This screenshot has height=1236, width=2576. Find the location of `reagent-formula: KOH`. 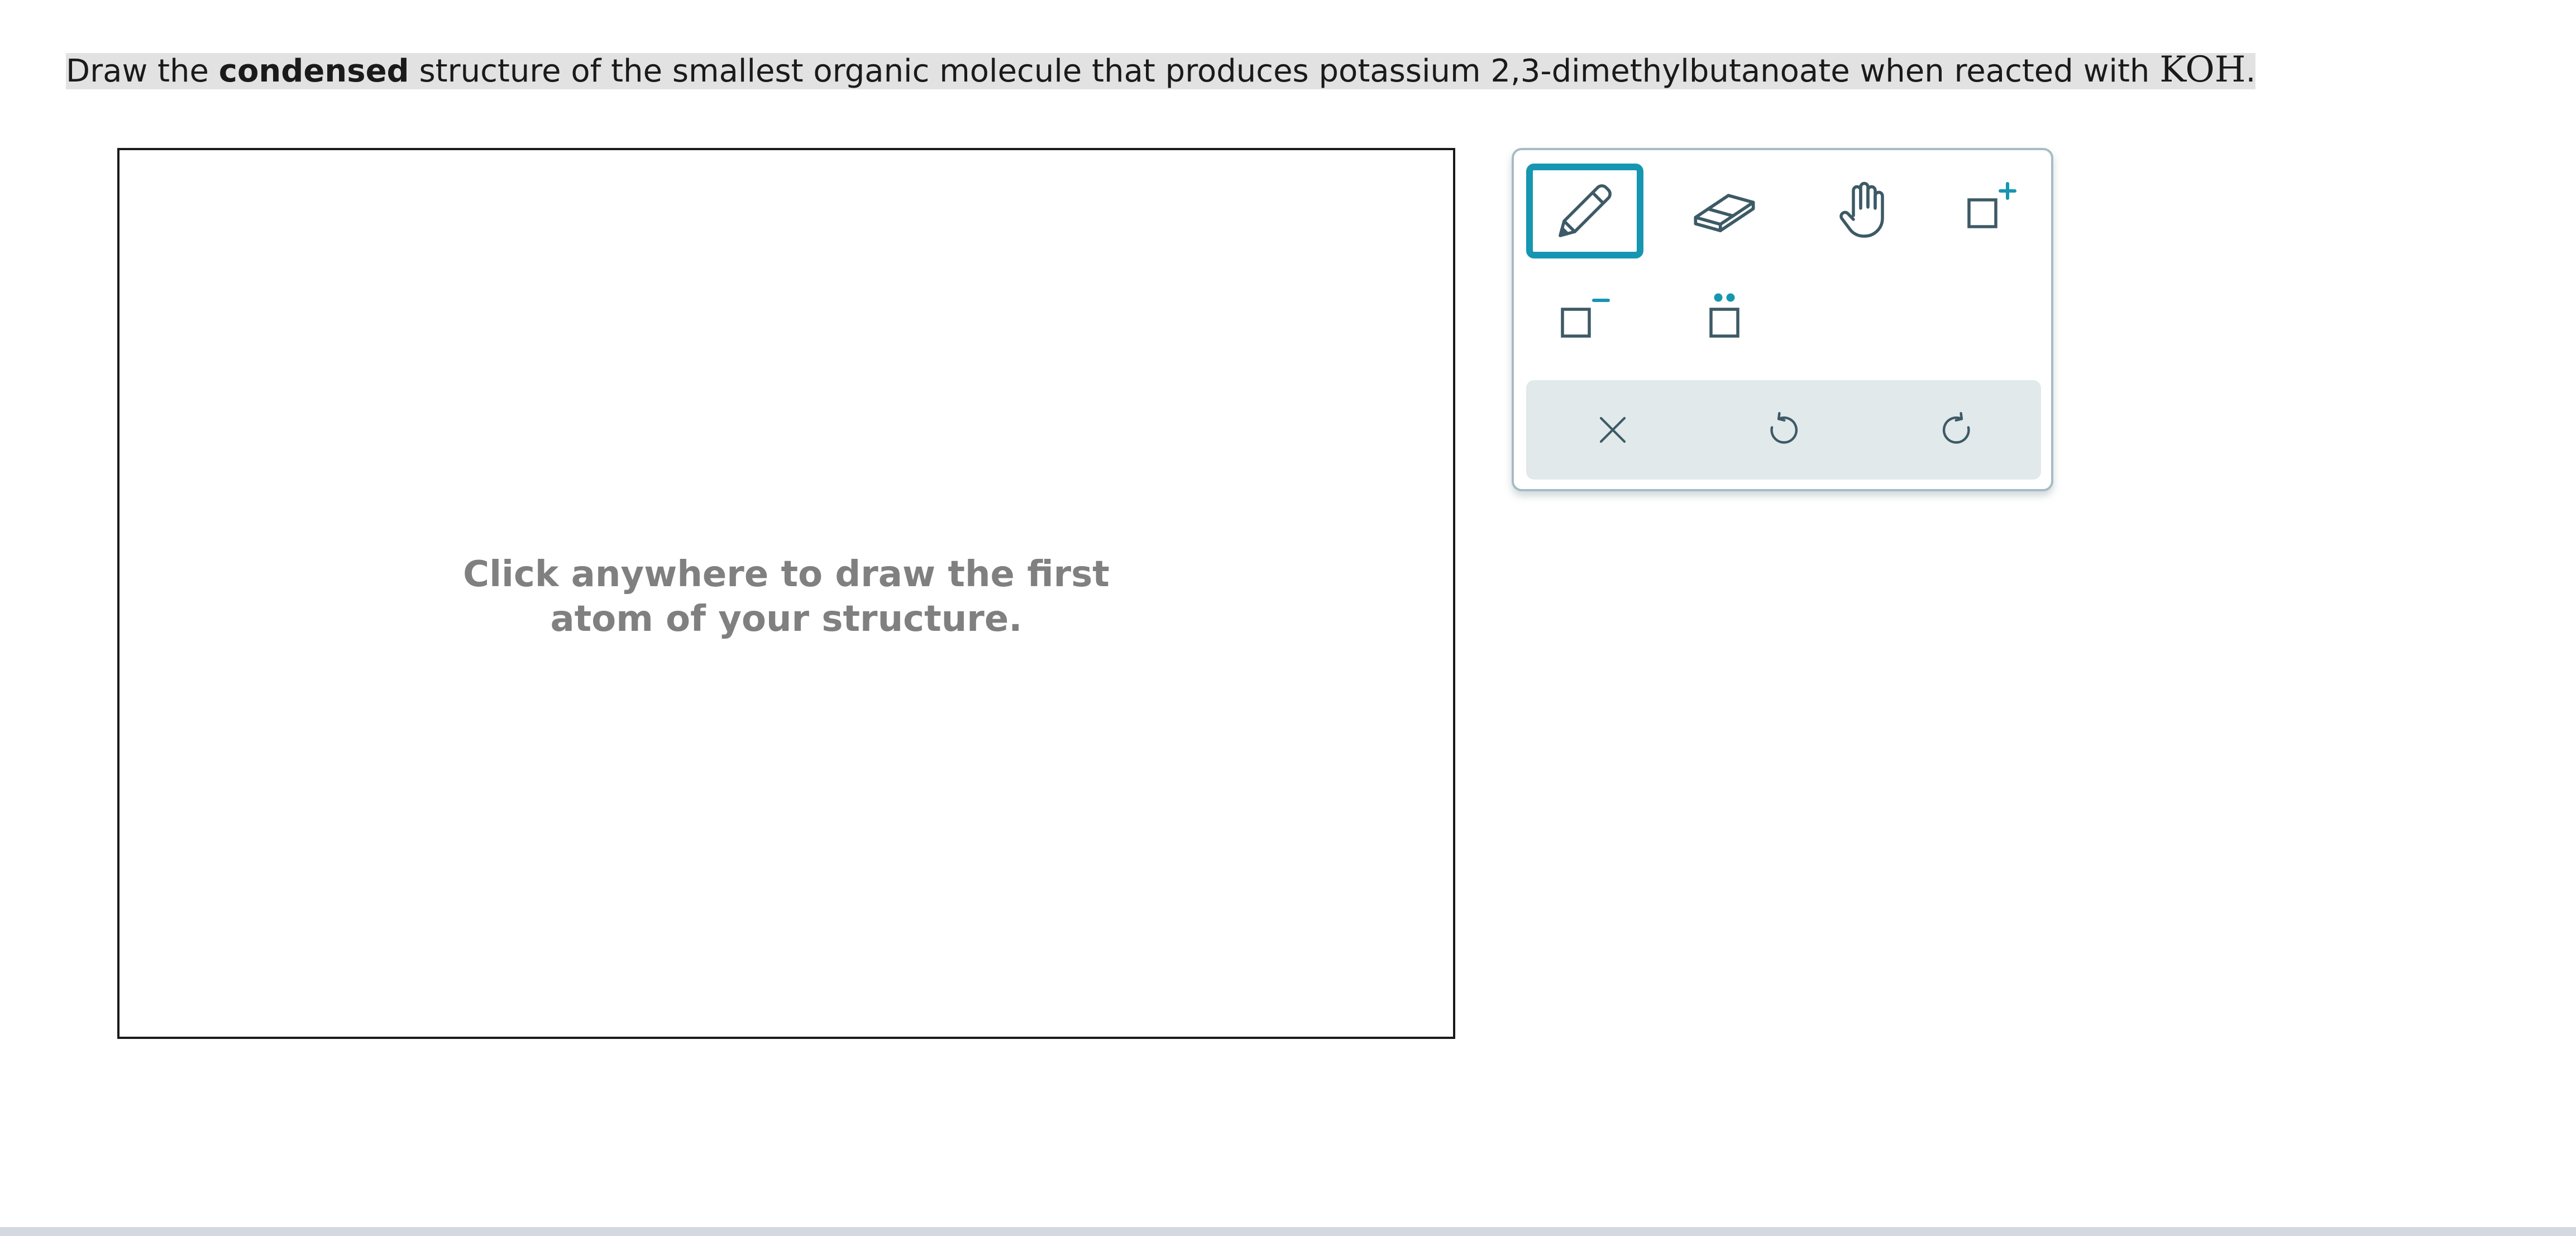

reagent-formula: KOH is located at coordinates (2202, 69).